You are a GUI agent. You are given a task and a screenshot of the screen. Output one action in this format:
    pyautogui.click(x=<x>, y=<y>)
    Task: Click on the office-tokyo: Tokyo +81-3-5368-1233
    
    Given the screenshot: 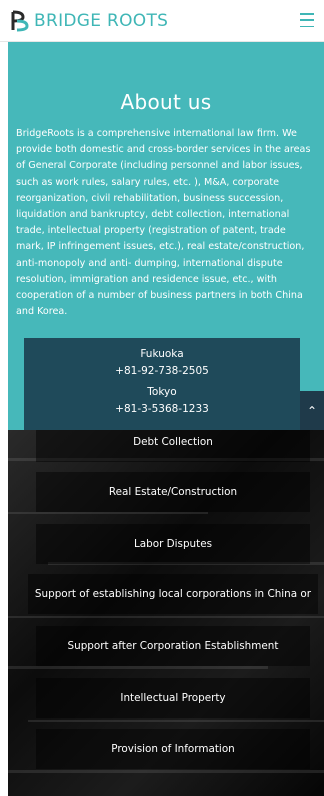 What is the action you would take?
    pyautogui.click(x=162, y=401)
    